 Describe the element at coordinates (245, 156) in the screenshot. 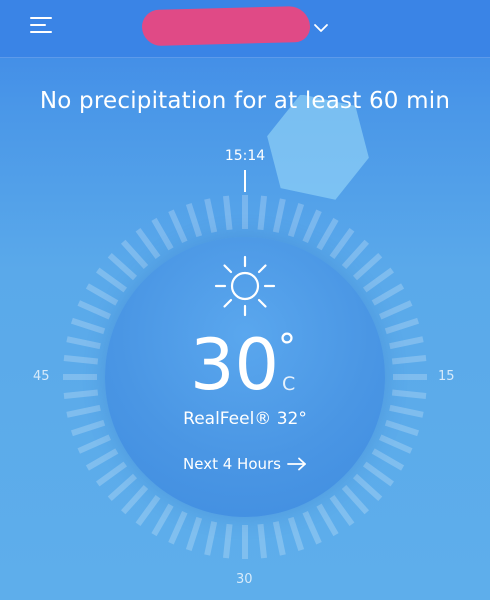

I see `current-time-label: 15:14` at that location.